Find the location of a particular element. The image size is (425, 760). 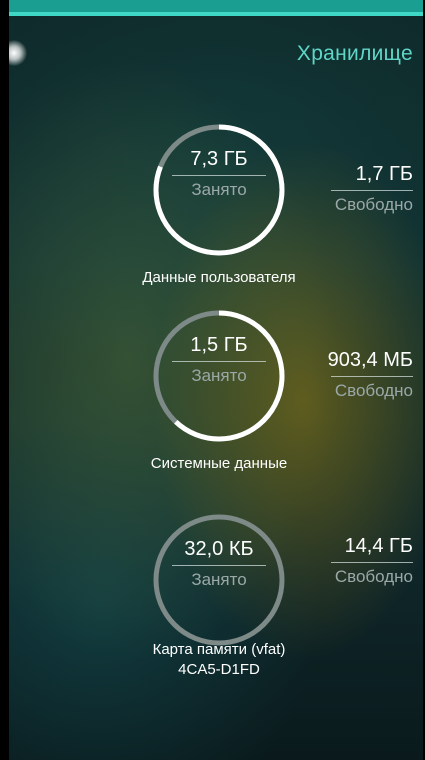

pulley-indicator is located at coordinates (18, 53).